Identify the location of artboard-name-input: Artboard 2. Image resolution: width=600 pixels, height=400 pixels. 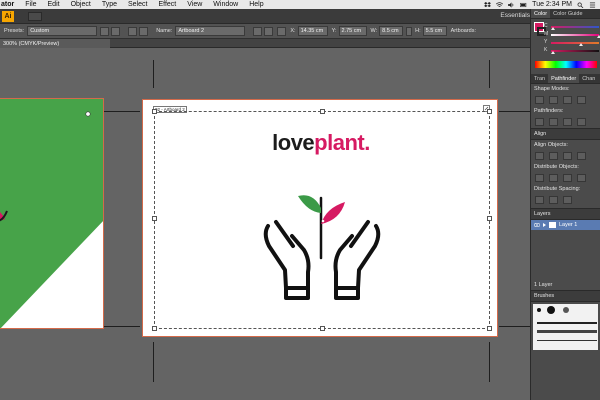
(210, 31).